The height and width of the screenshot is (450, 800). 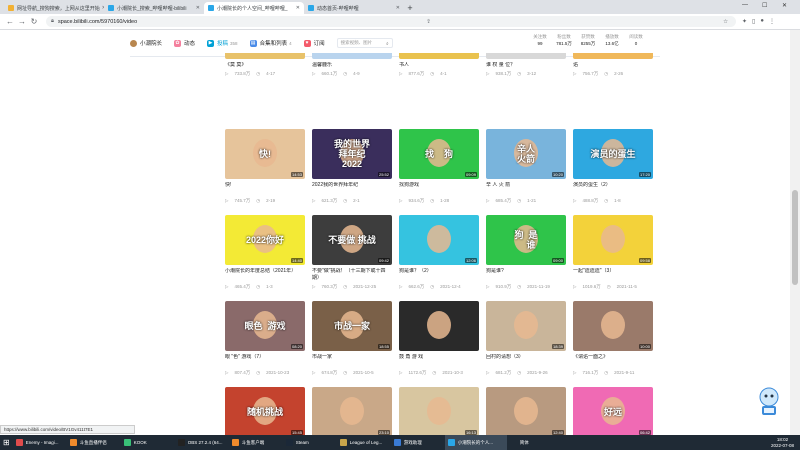 I want to click on video-card: 找 狗 09:09 找狗游戏 ▷ 934.6万 ◷ 1-28, so click(x=439, y=166).